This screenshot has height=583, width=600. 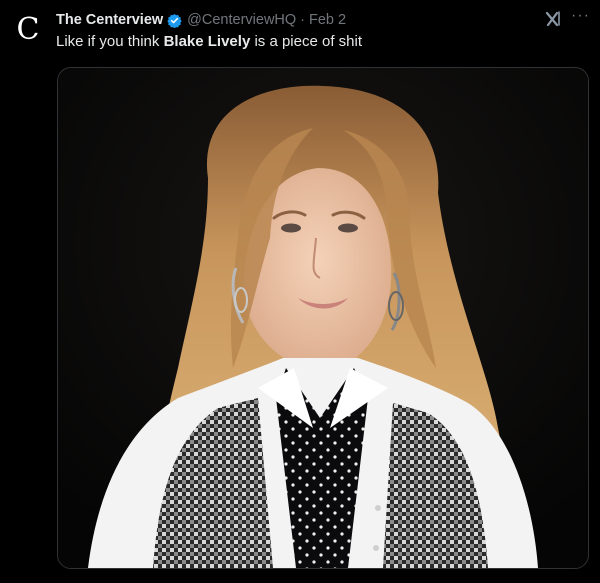 I want to click on more-options-icon: ···, so click(x=580, y=19).